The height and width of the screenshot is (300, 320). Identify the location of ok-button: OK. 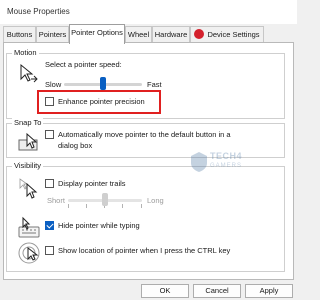
(165, 291).